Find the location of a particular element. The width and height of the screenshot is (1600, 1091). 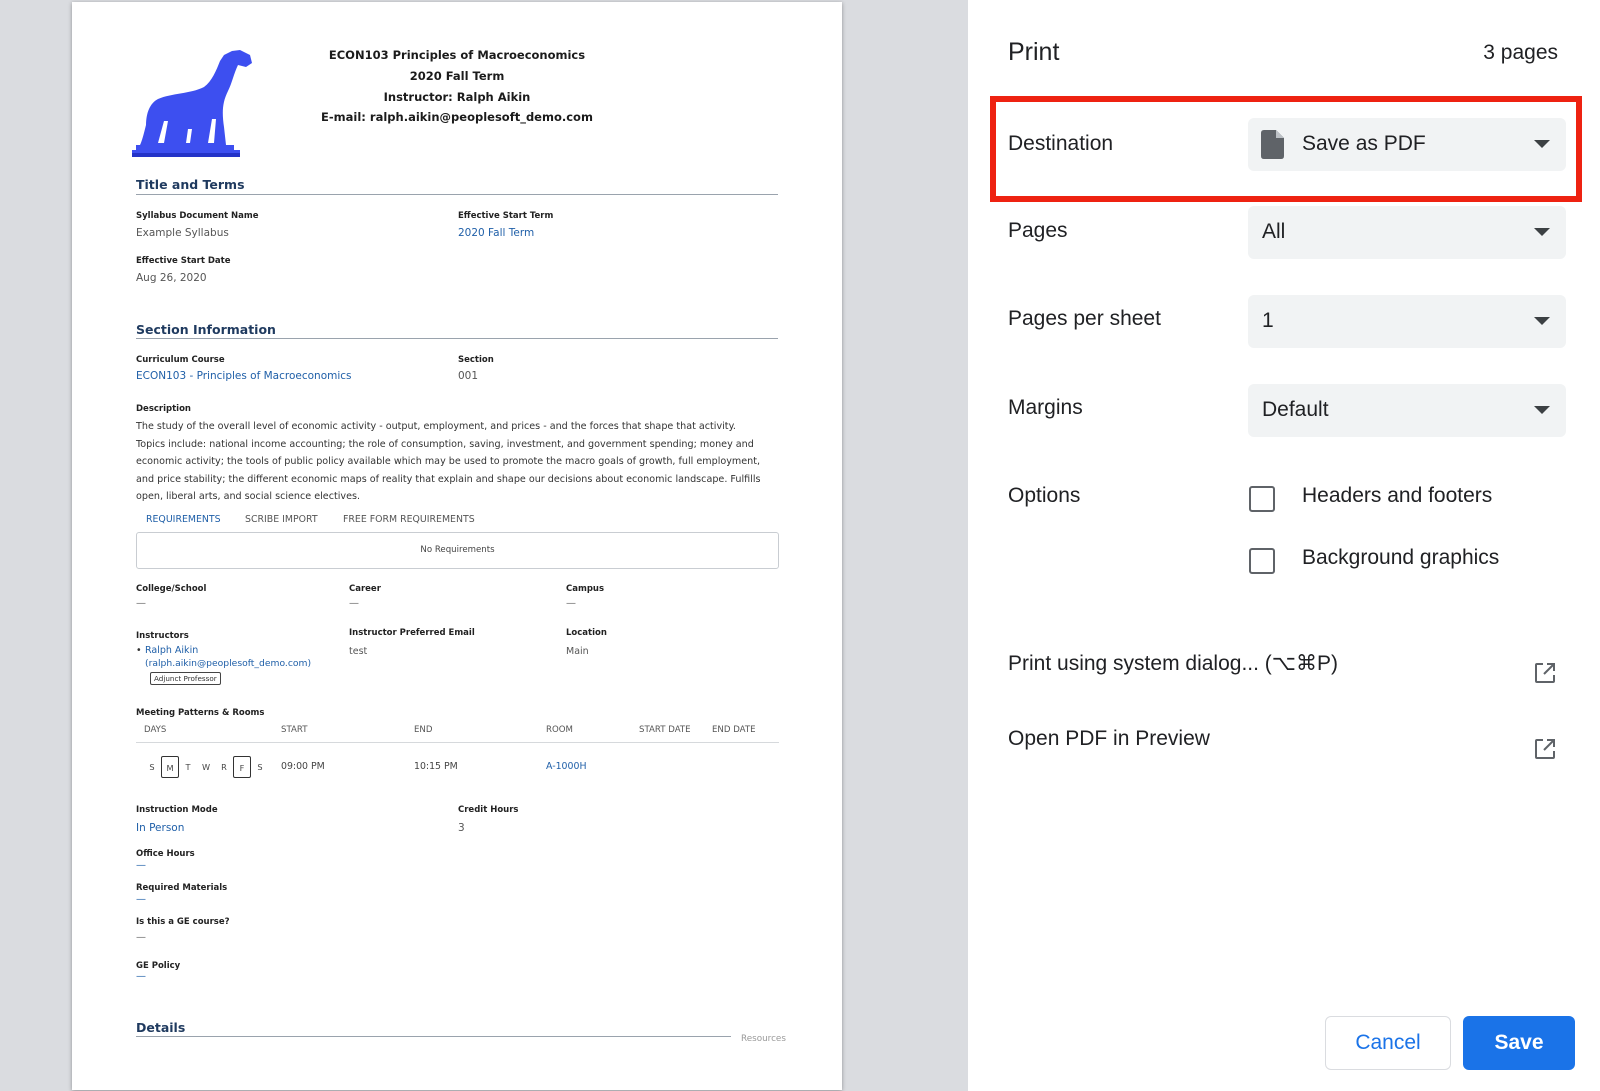

day-cell-selected: M is located at coordinates (170, 767).